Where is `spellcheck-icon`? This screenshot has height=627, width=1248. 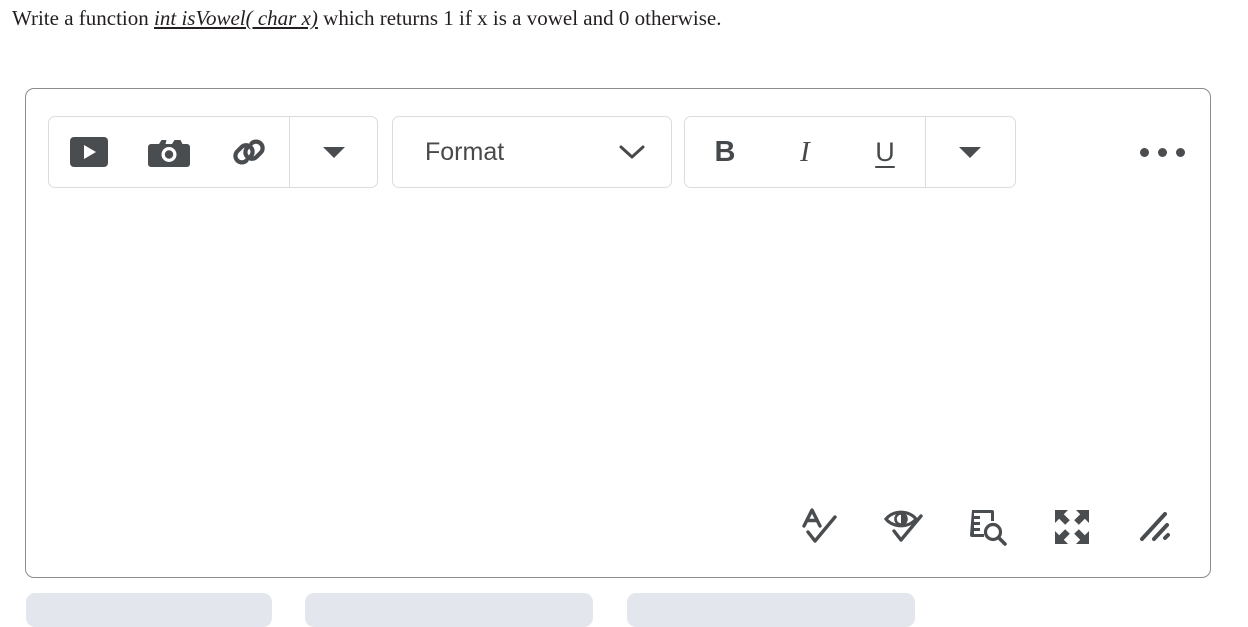
spellcheck-icon is located at coordinates (820, 527).